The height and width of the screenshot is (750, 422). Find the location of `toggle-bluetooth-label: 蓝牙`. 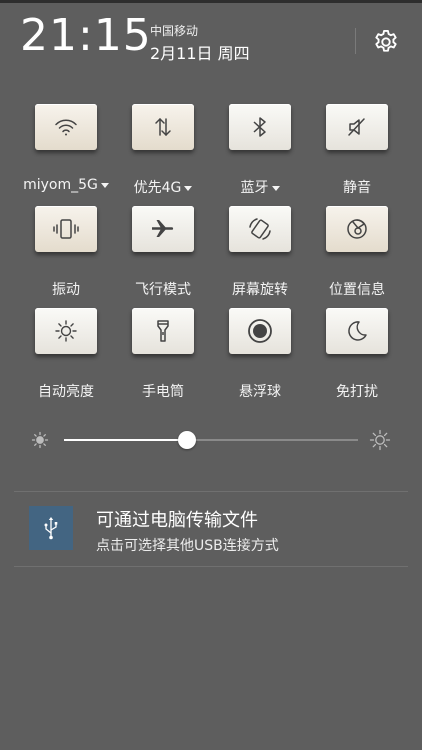

toggle-bluetooth-label: 蓝牙 is located at coordinates (260, 187).